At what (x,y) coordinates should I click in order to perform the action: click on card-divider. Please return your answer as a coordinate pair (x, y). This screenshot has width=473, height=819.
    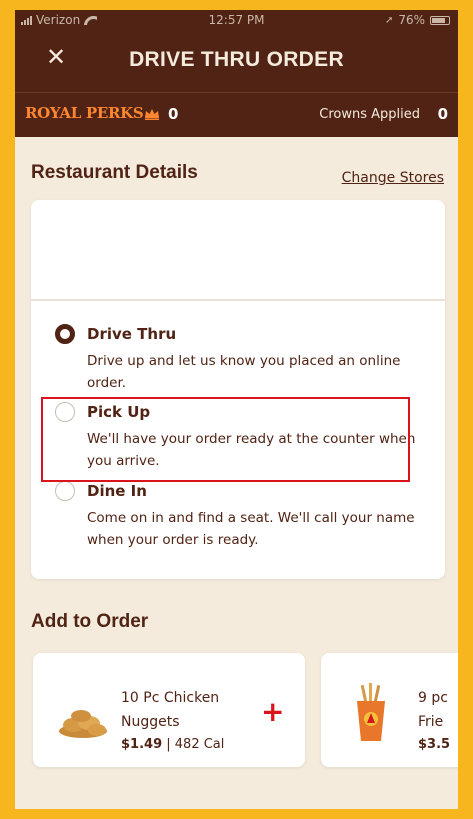
    Looking at the image, I should click on (238, 300).